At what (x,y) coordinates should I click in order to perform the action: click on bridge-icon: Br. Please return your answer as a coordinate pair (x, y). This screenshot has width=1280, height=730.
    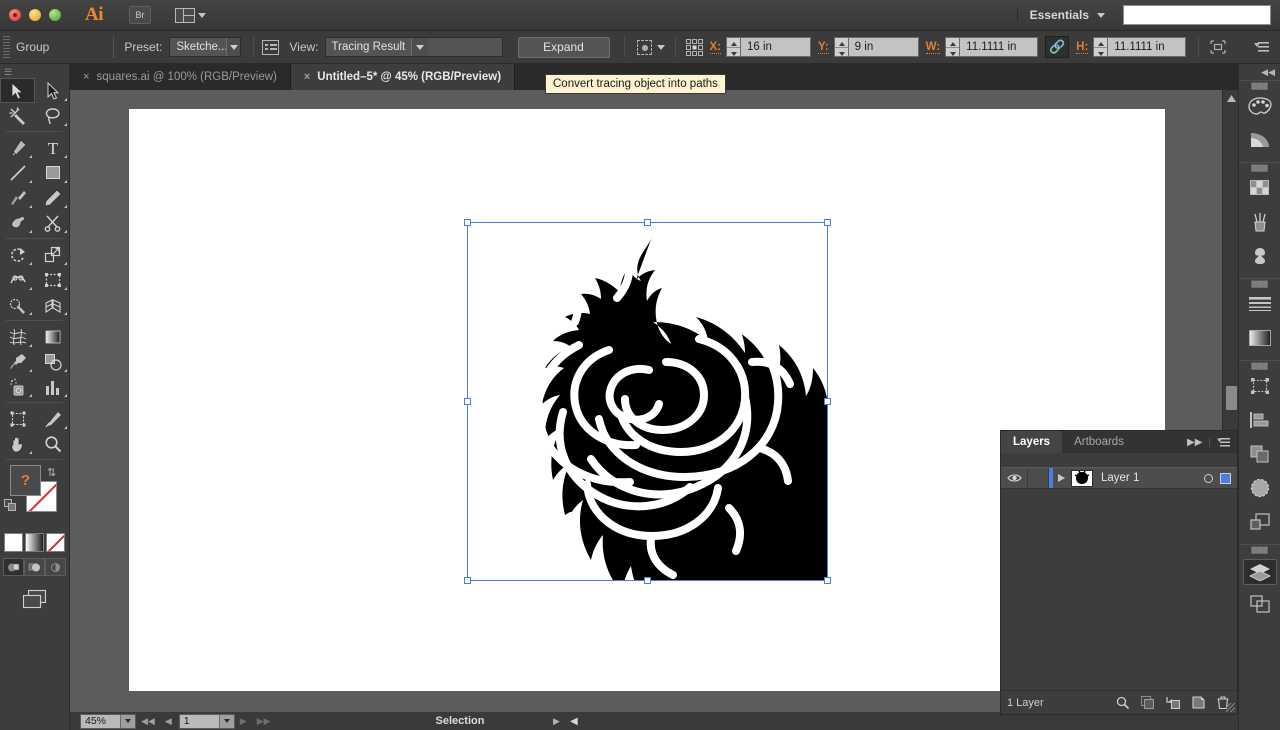
    Looking at the image, I should click on (140, 15).